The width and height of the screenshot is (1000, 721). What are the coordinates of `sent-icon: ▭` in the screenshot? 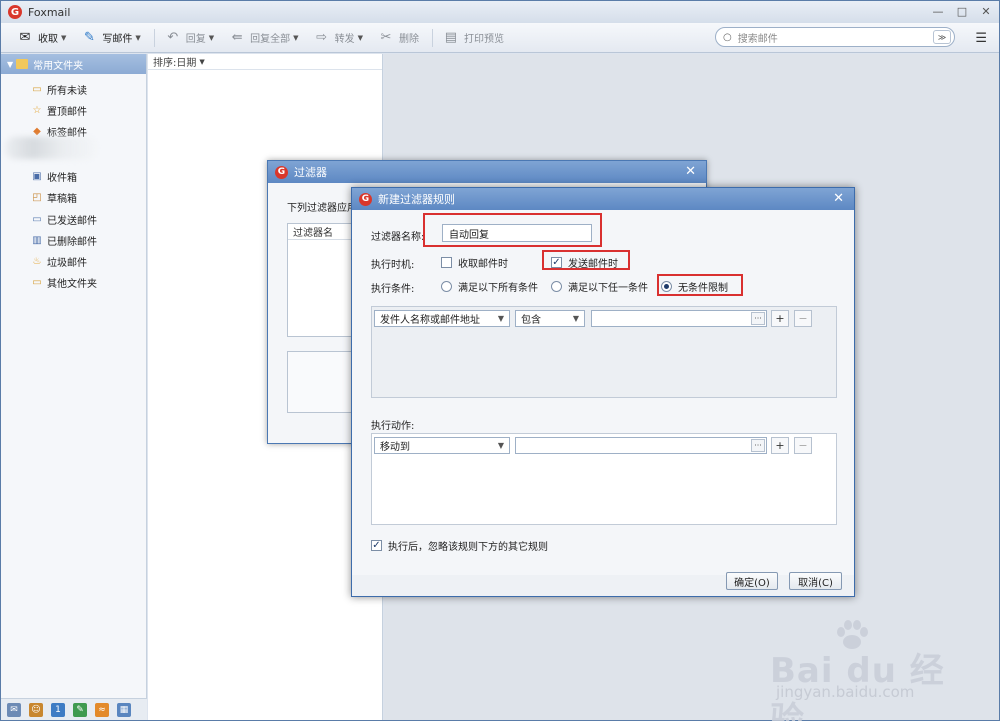 It's located at (37, 219).